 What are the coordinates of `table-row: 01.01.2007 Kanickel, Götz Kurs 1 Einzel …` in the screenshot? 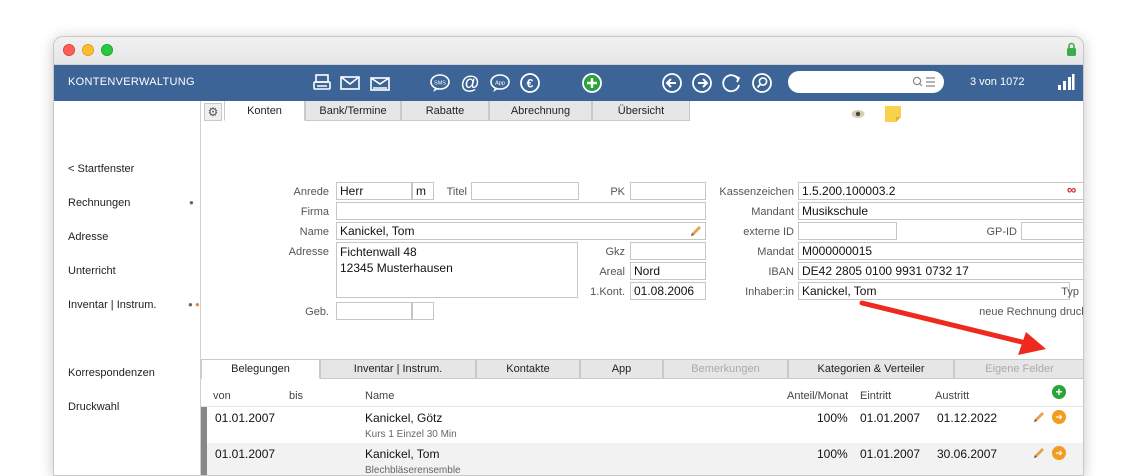 It's located at (642, 425).